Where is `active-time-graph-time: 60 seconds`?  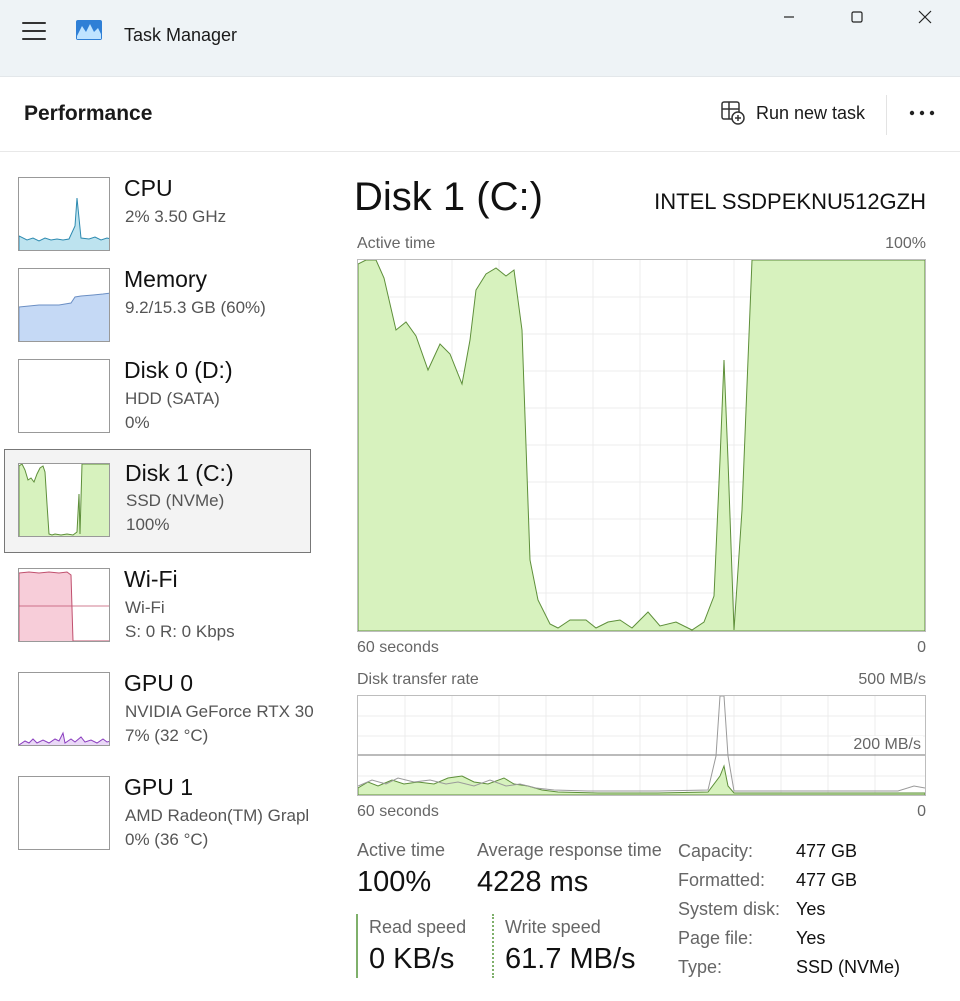 active-time-graph-time: 60 seconds is located at coordinates (398, 647).